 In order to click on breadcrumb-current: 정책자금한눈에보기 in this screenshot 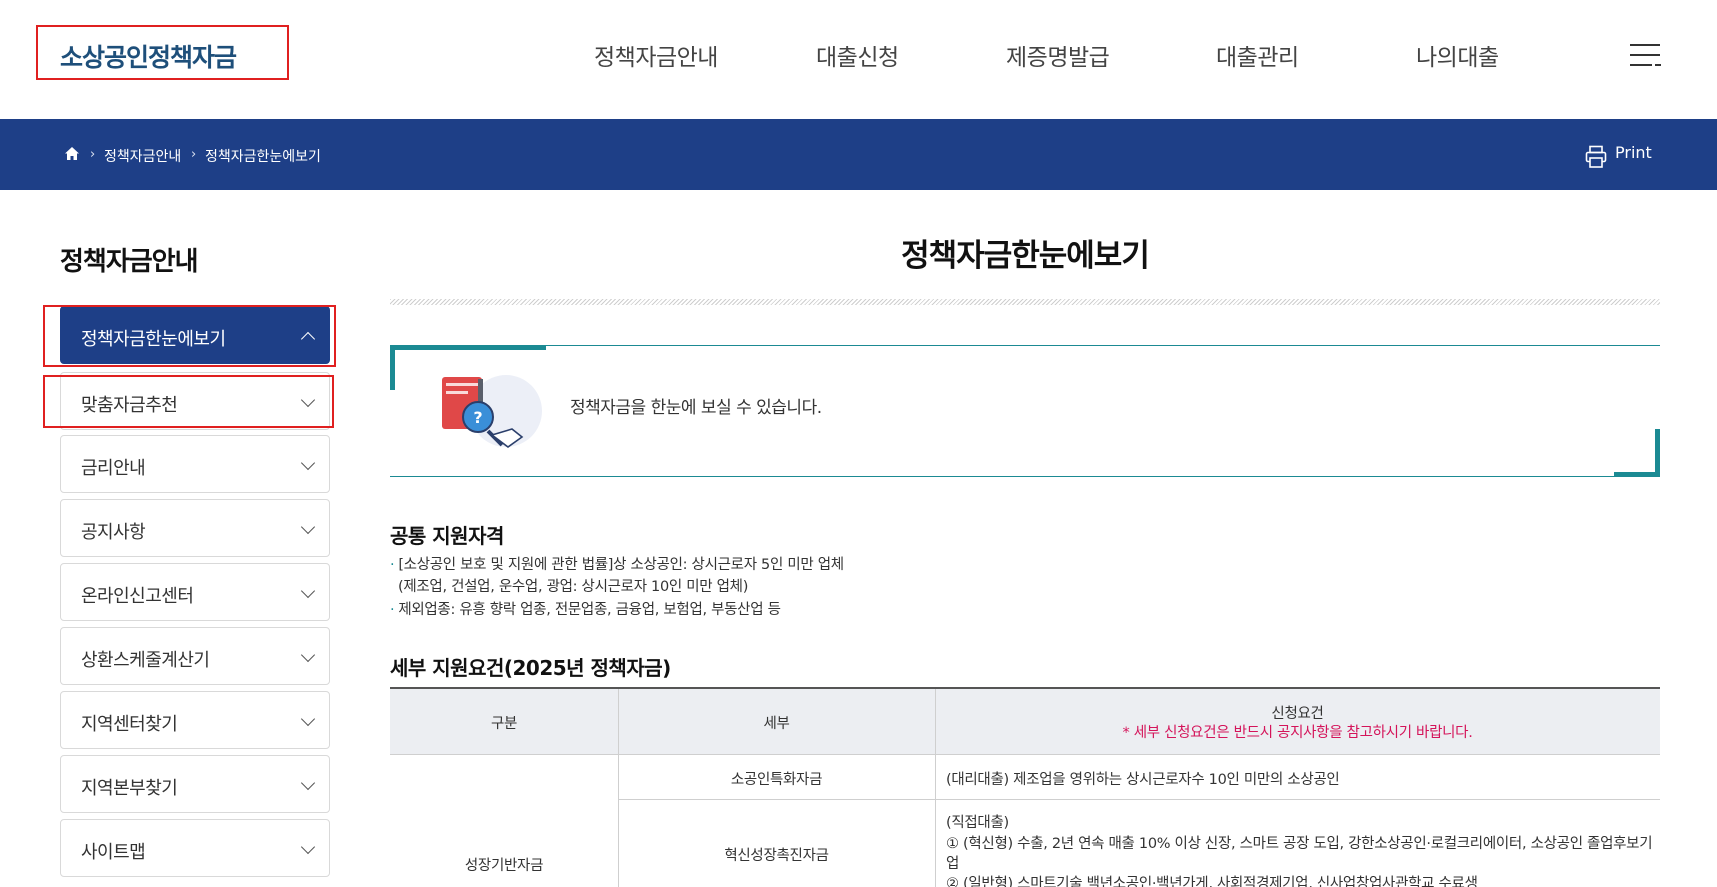, I will do `click(263, 157)`.